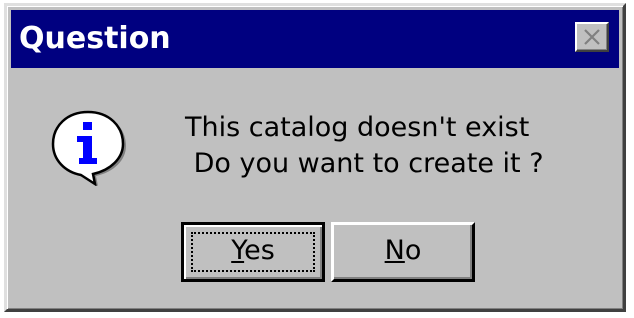  I want to click on yes-button: Yes, so click(253, 252).